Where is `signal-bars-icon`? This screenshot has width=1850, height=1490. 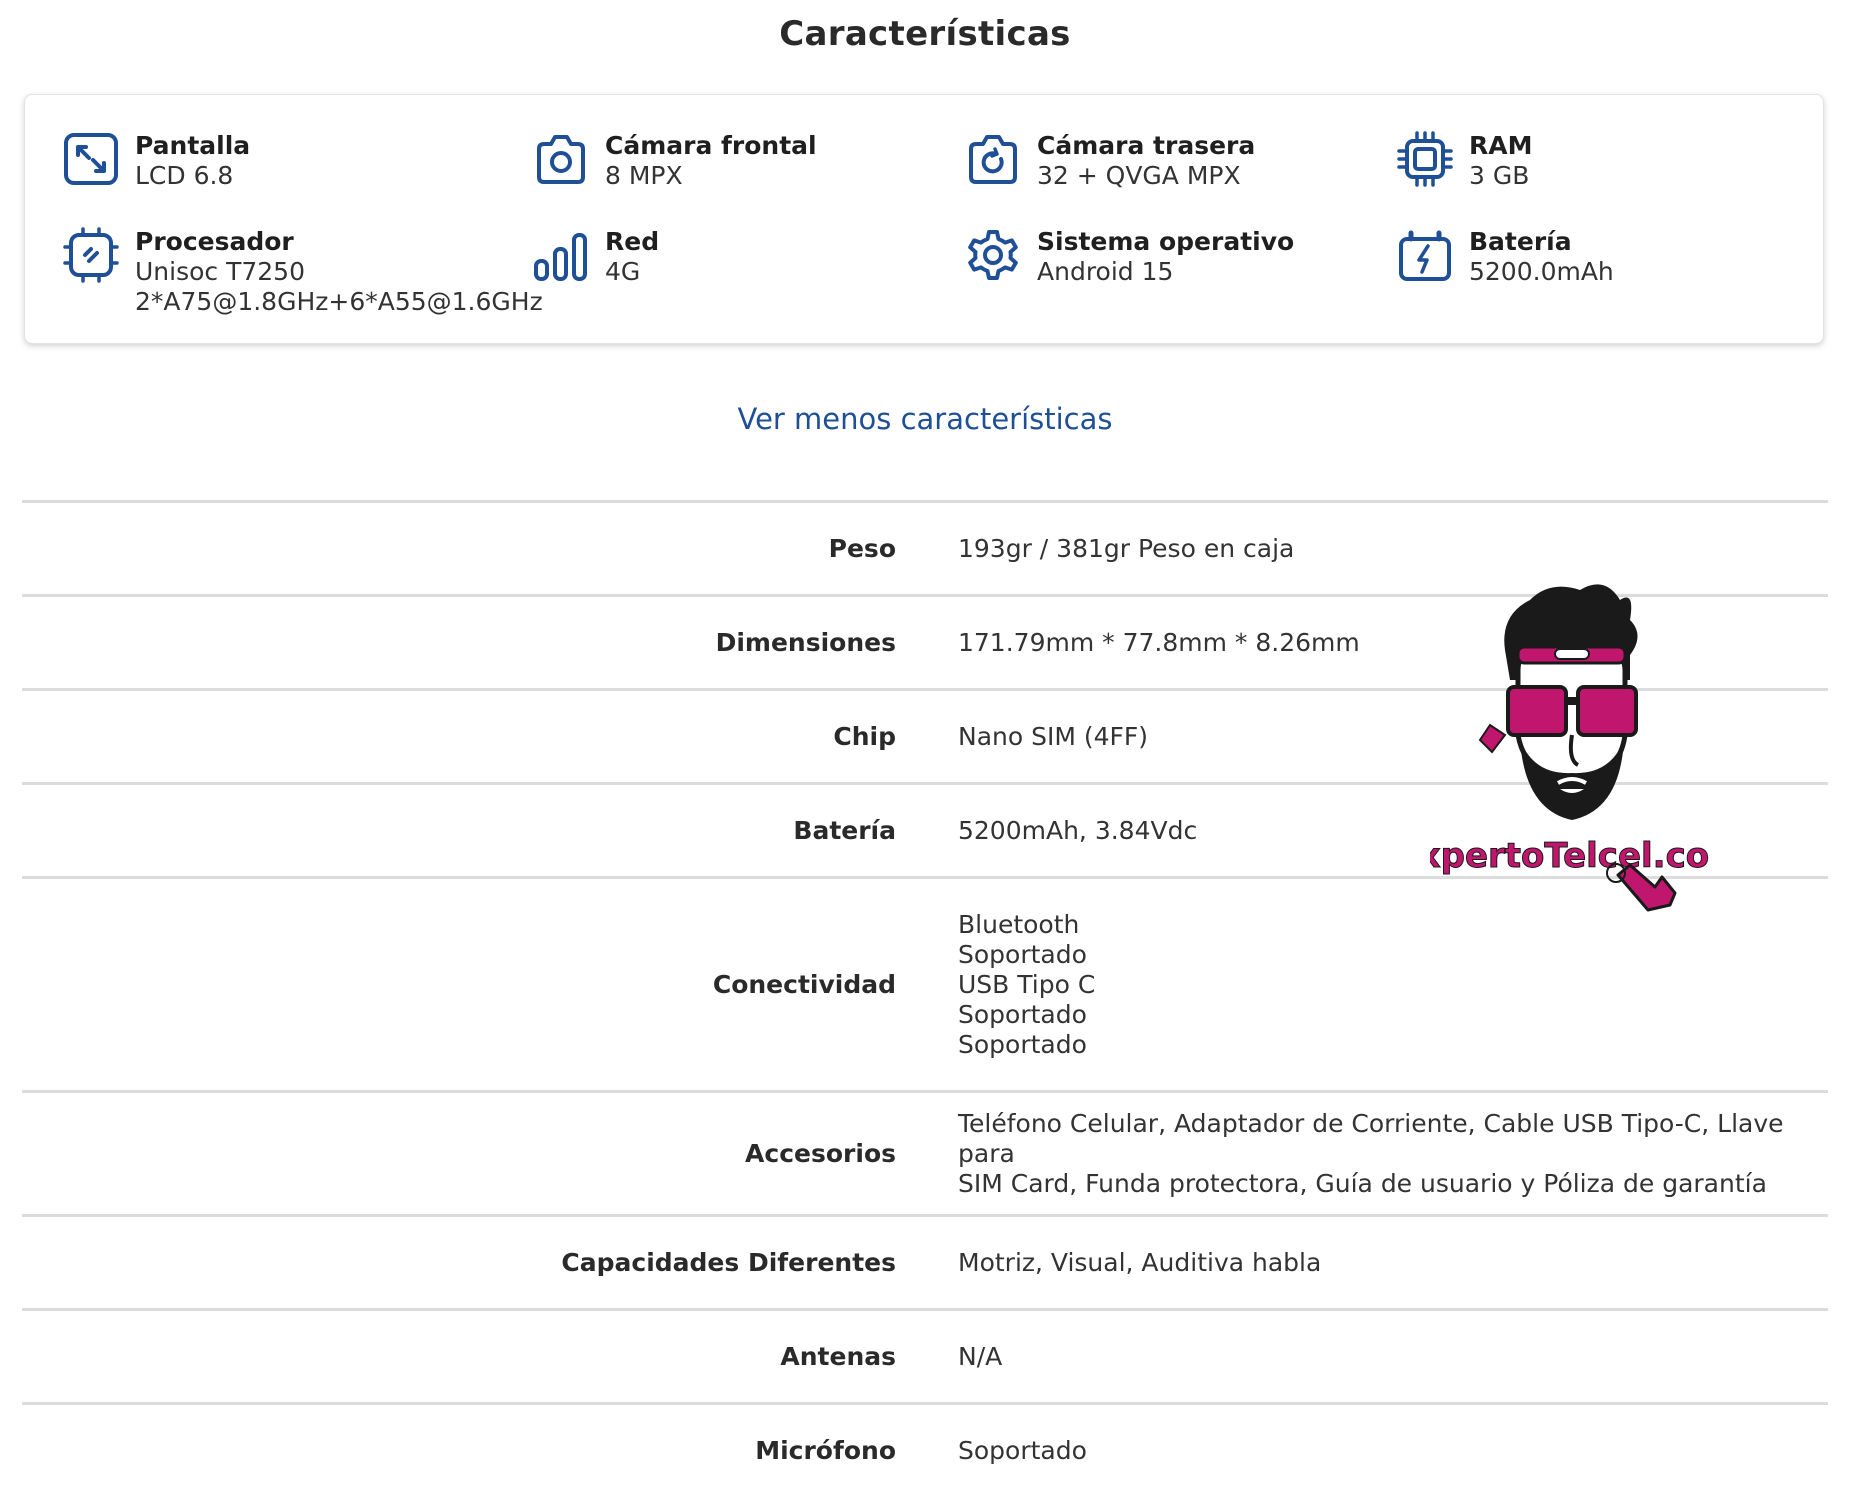 signal-bars-icon is located at coordinates (561, 255).